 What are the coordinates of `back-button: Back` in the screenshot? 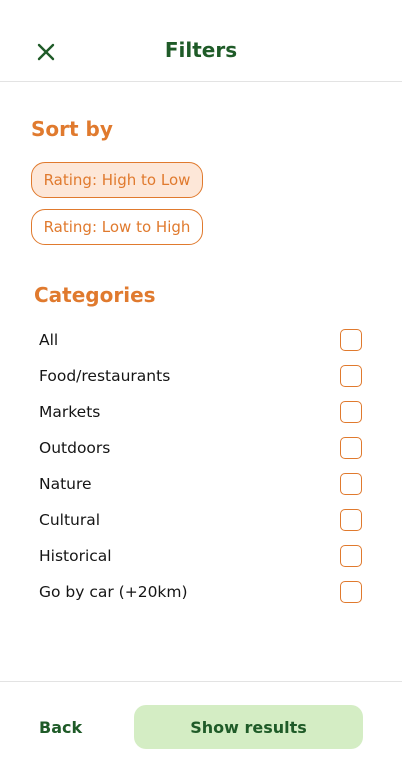 It's located at (60, 727).